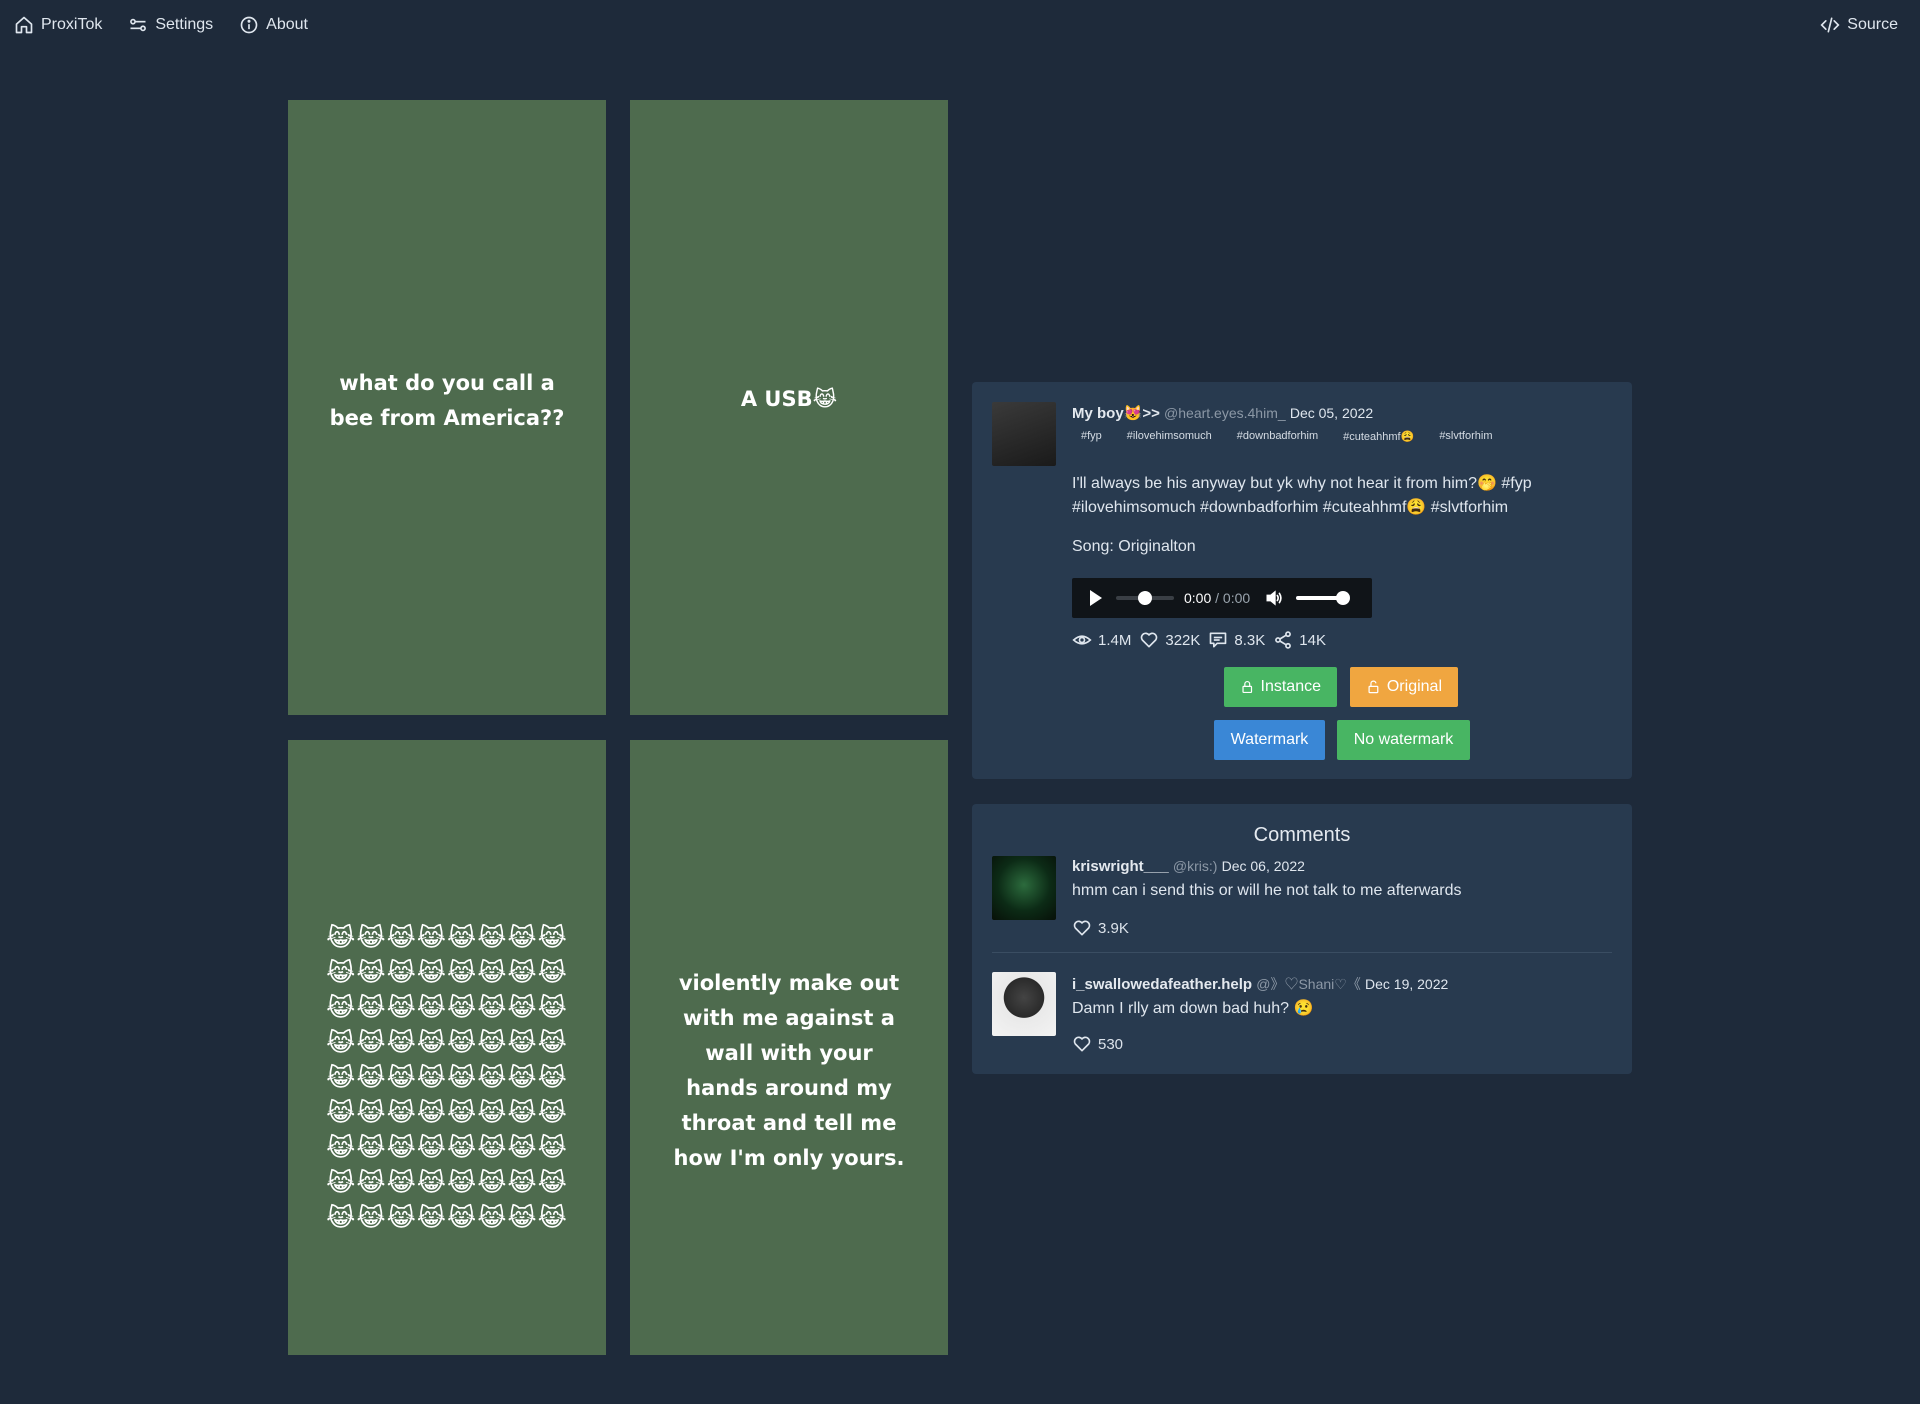 This screenshot has height=1404, width=1920. I want to click on navbar: ProxiTok Settings About Source, so click(960, 25).